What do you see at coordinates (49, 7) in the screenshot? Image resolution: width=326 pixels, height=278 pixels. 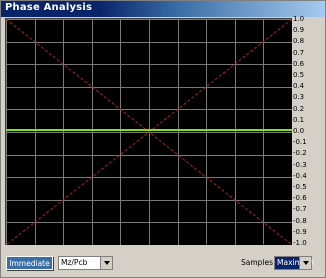 I see `window-title: Phase Analysis` at bounding box center [49, 7].